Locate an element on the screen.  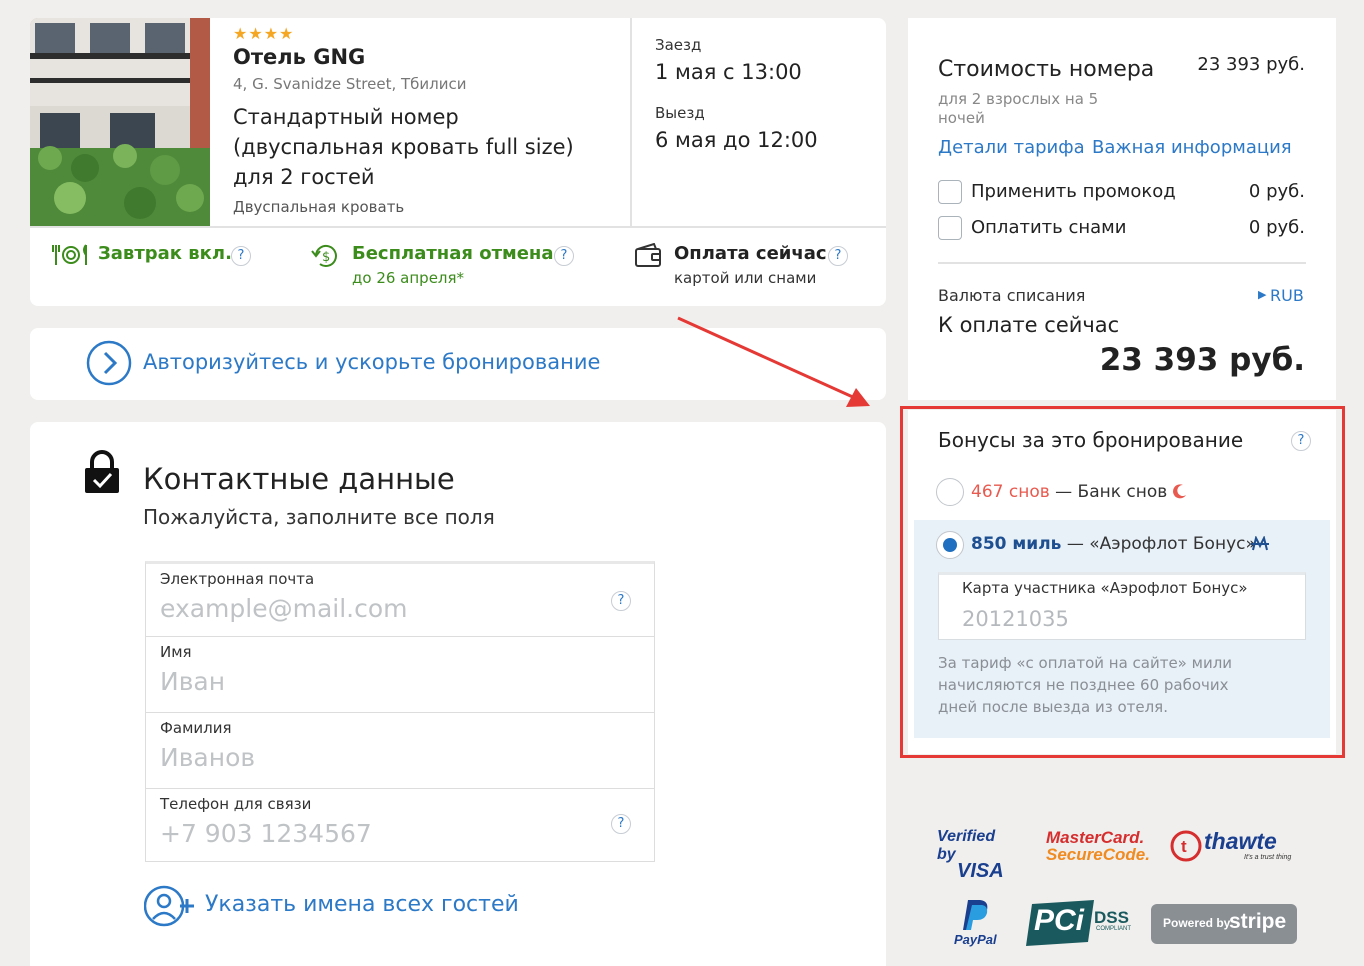
paypal-logo: PayPal is located at coordinates (979, 923).